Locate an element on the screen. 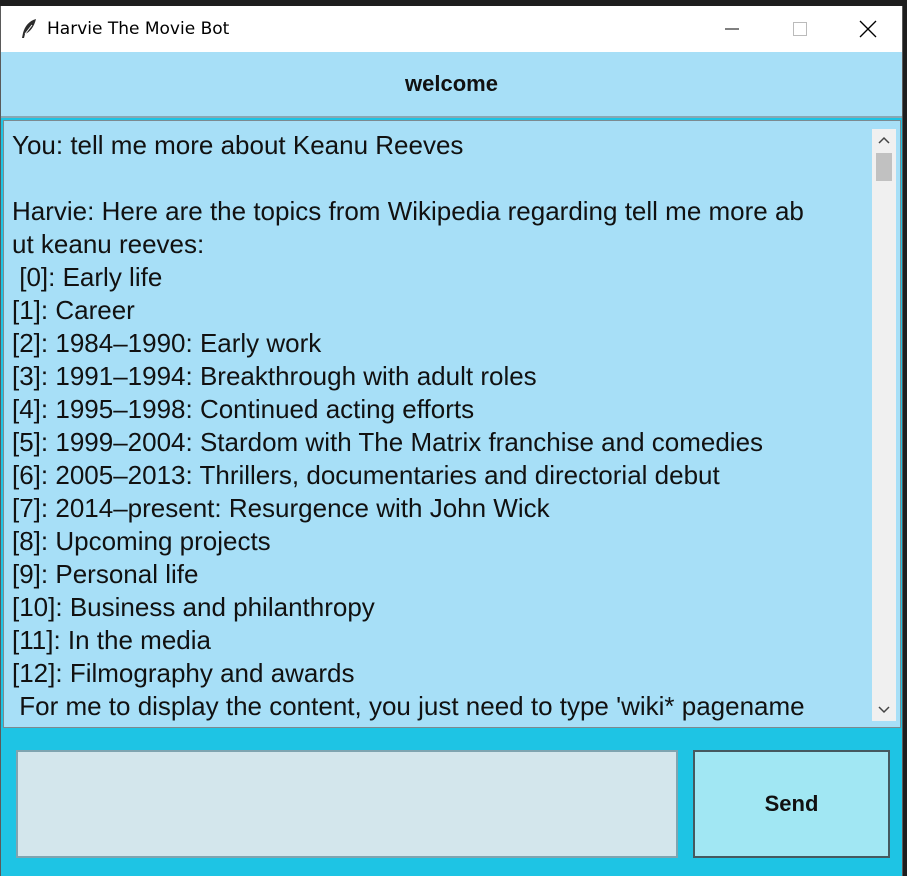 The height and width of the screenshot is (876, 907). maximize-button is located at coordinates (800, 29).